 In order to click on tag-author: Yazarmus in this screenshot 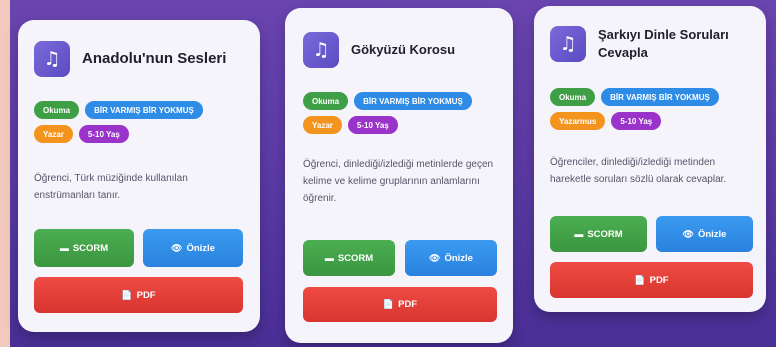, I will do `click(578, 121)`.